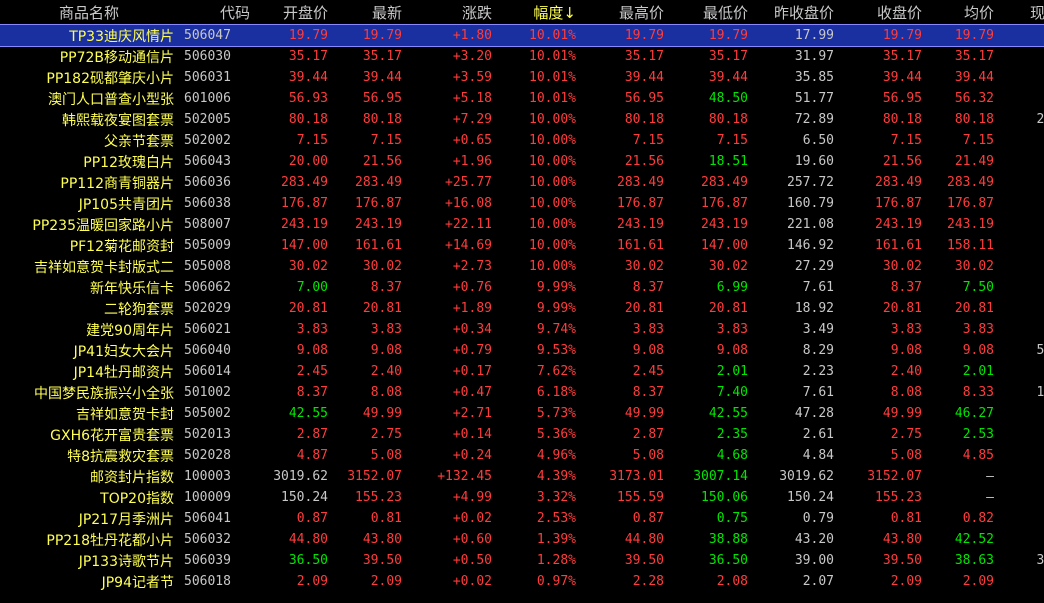 The image size is (1044, 603). Describe the element at coordinates (104, 393) in the screenshot. I see `cell-name: 中国梦民族振兴小全张` at that location.